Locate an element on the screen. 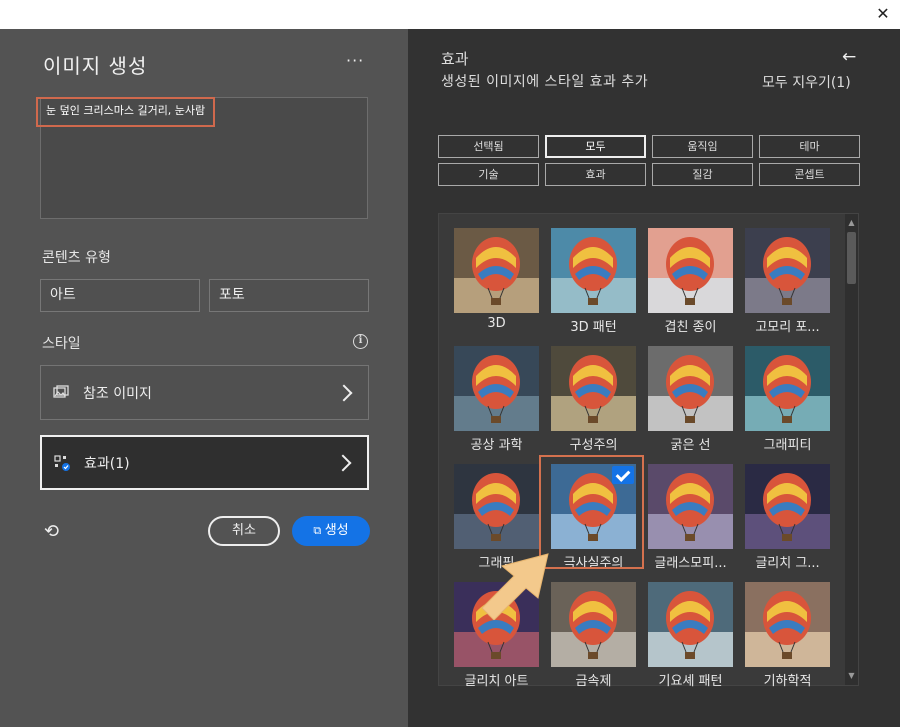  scrollbar-track is located at coordinates (851, 449).